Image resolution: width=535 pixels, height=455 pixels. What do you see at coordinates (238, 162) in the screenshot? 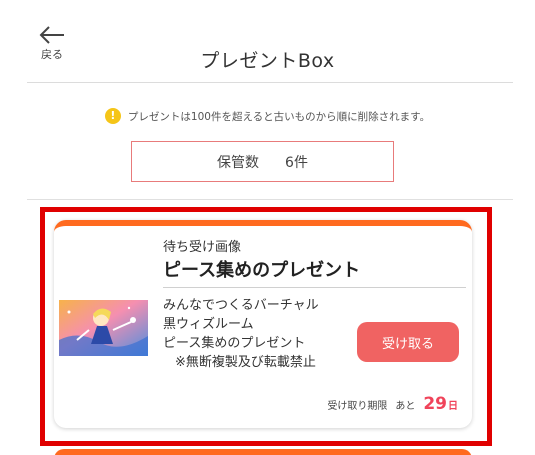
I see `storage-count-label: 保管数` at bounding box center [238, 162].